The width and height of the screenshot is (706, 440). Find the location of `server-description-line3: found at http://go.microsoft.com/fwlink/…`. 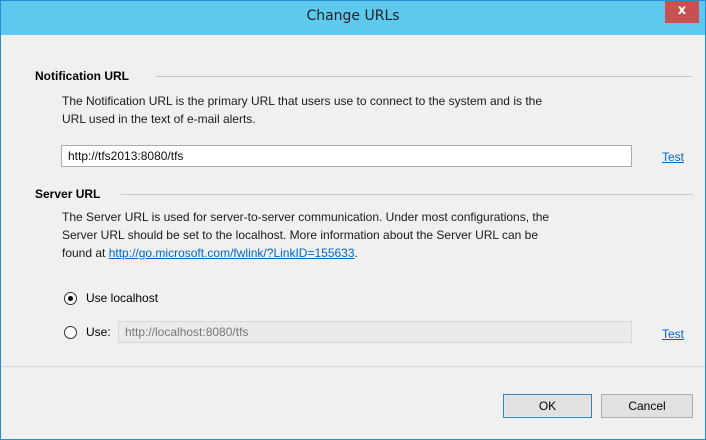

server-description-line3: found at http://go.microsoft.com/fwlink/… is located at coordinates (305, 253).